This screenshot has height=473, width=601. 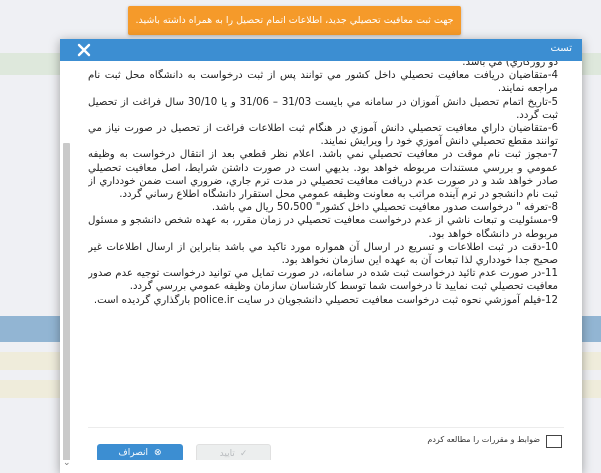 I want to click on chevron-down-icon: ⌄, so click(x=67, y=463).